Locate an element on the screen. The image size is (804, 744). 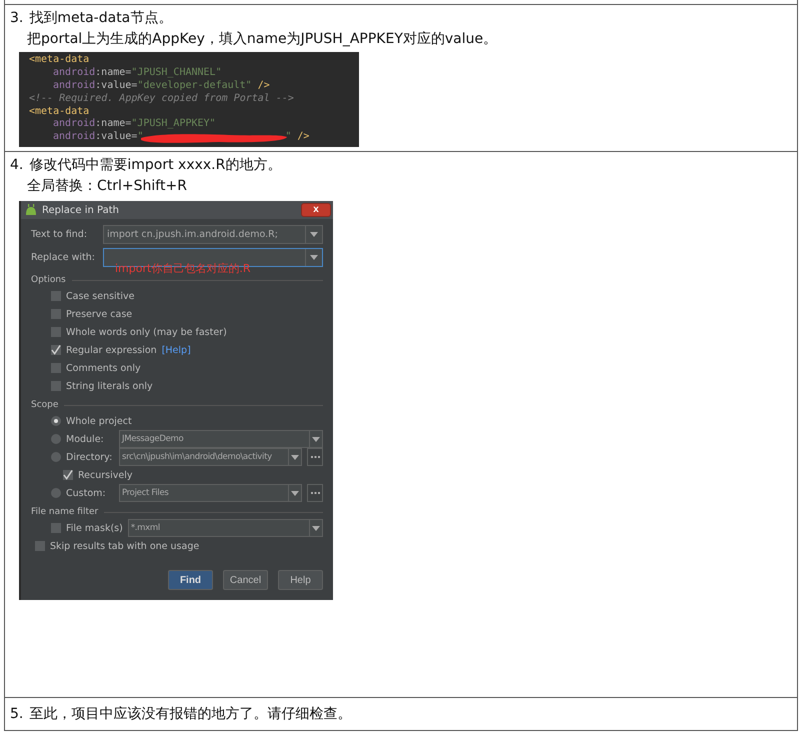
dialog-button: Help is located at coordinates (300, 580).